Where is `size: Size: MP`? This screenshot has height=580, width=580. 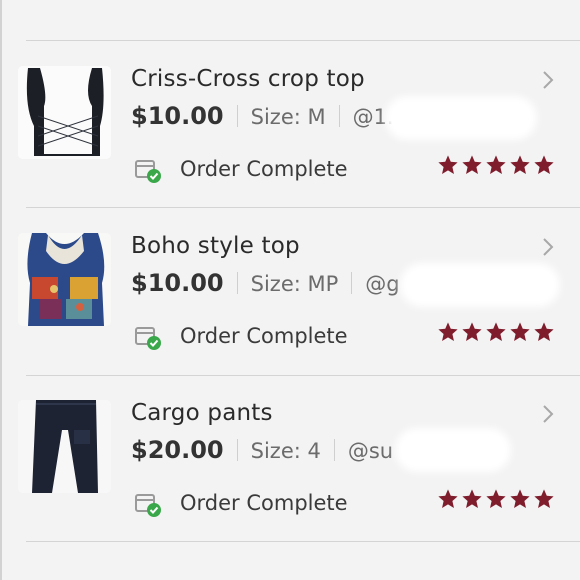 size: Size: MP is located at coordinates (294, 284).